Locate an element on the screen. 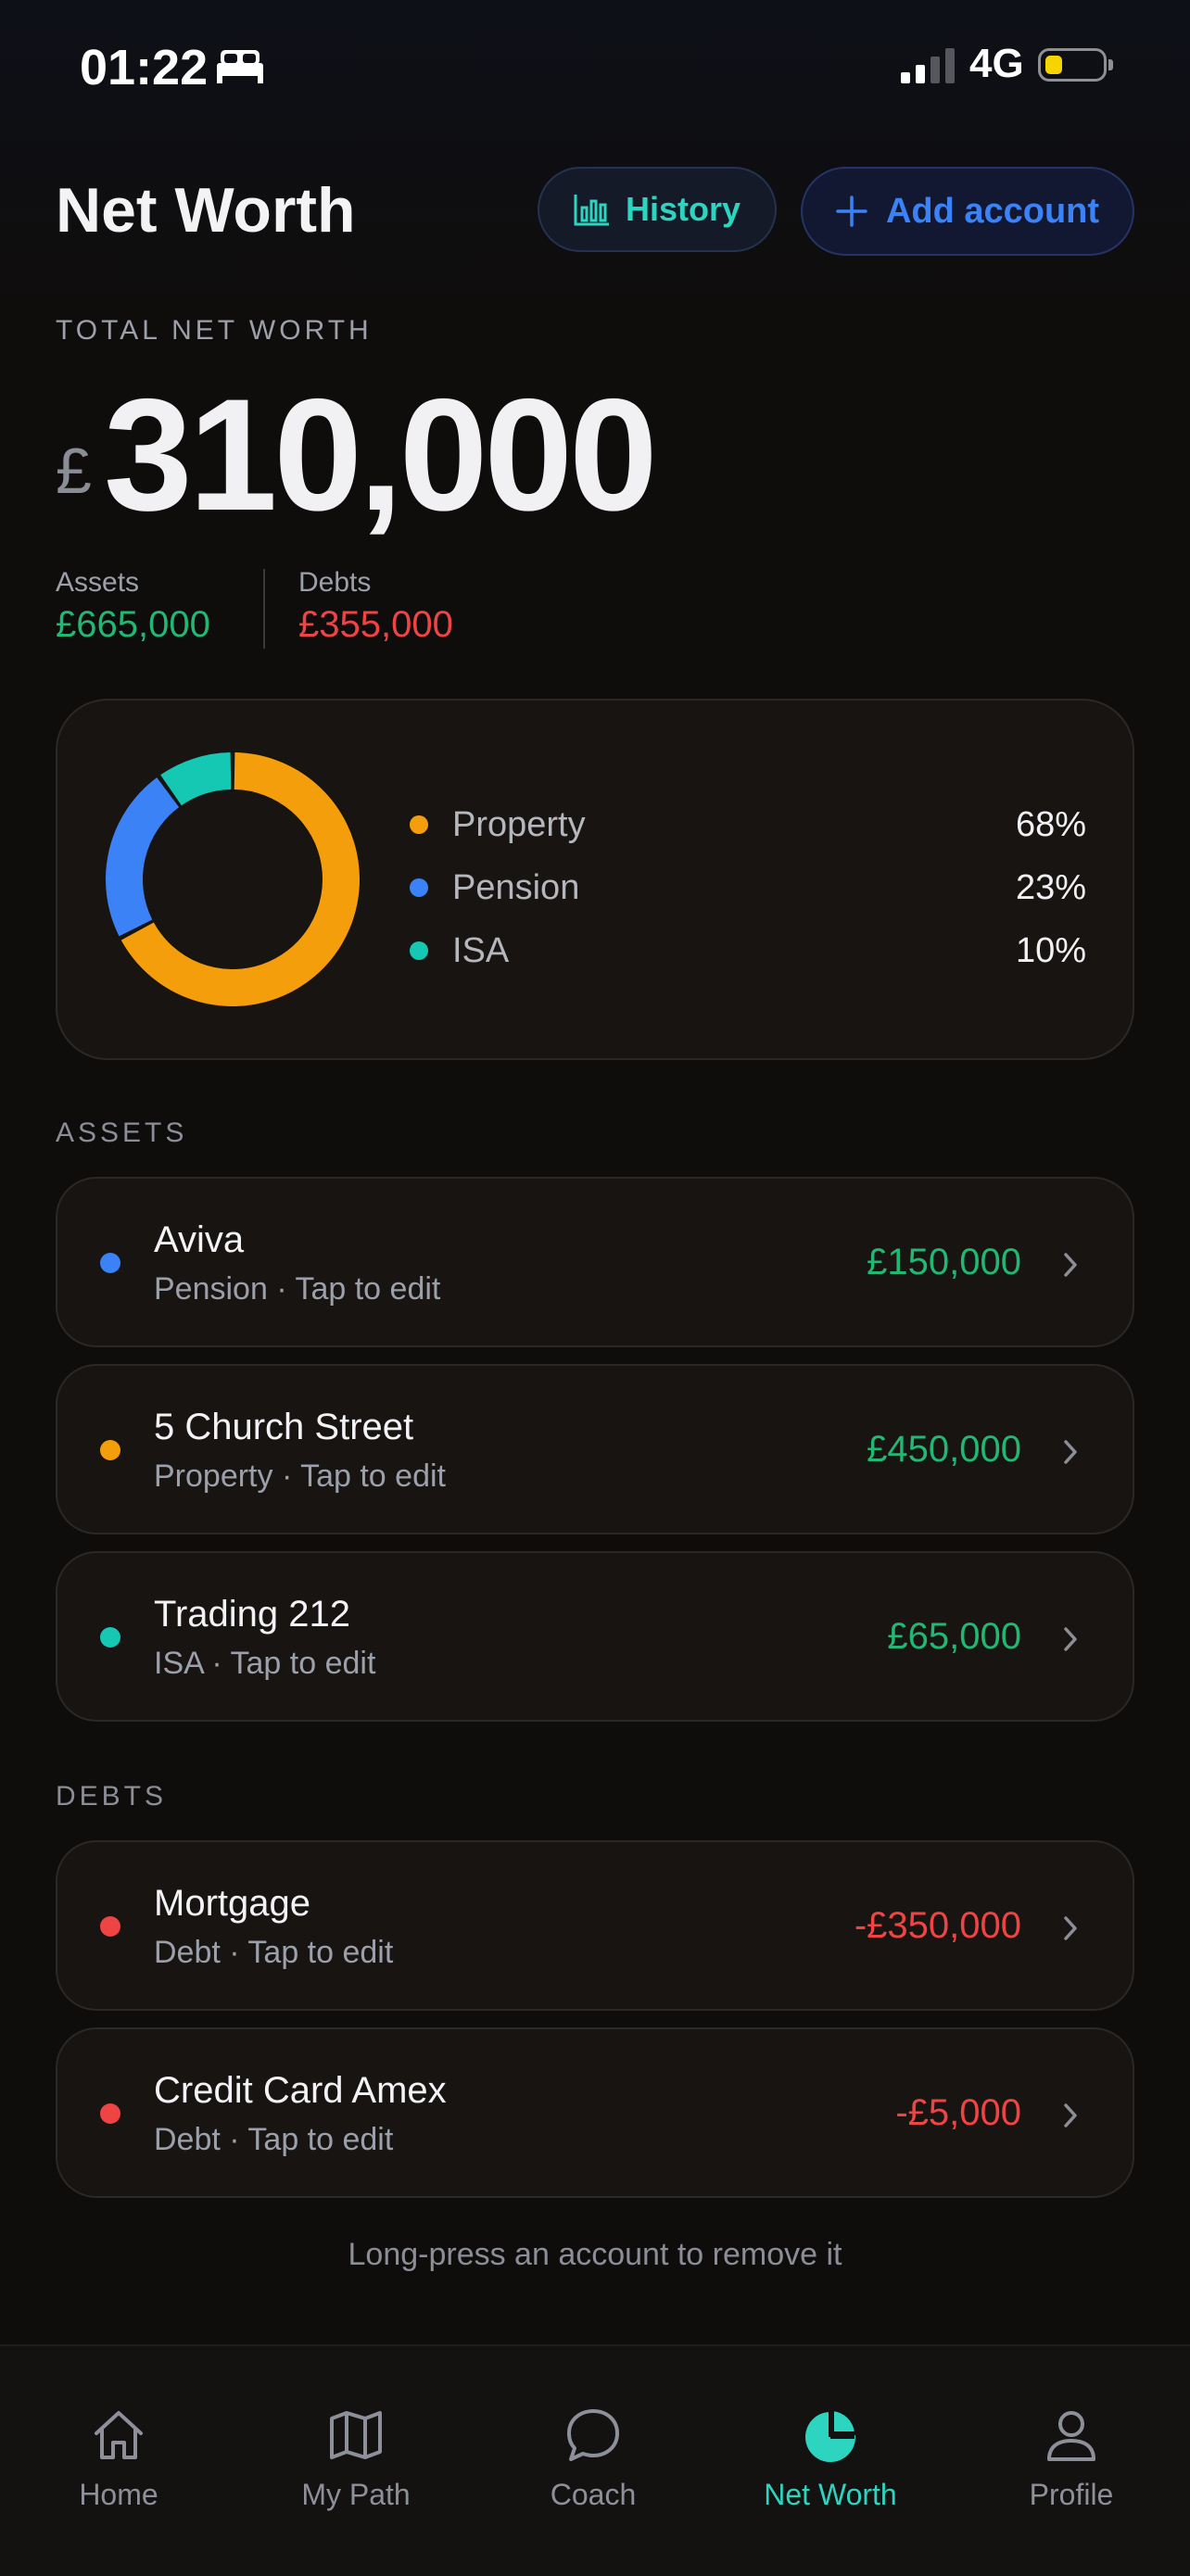  account-subtitle: Pension · Tap to edit is located at coordinates (297, 1289).